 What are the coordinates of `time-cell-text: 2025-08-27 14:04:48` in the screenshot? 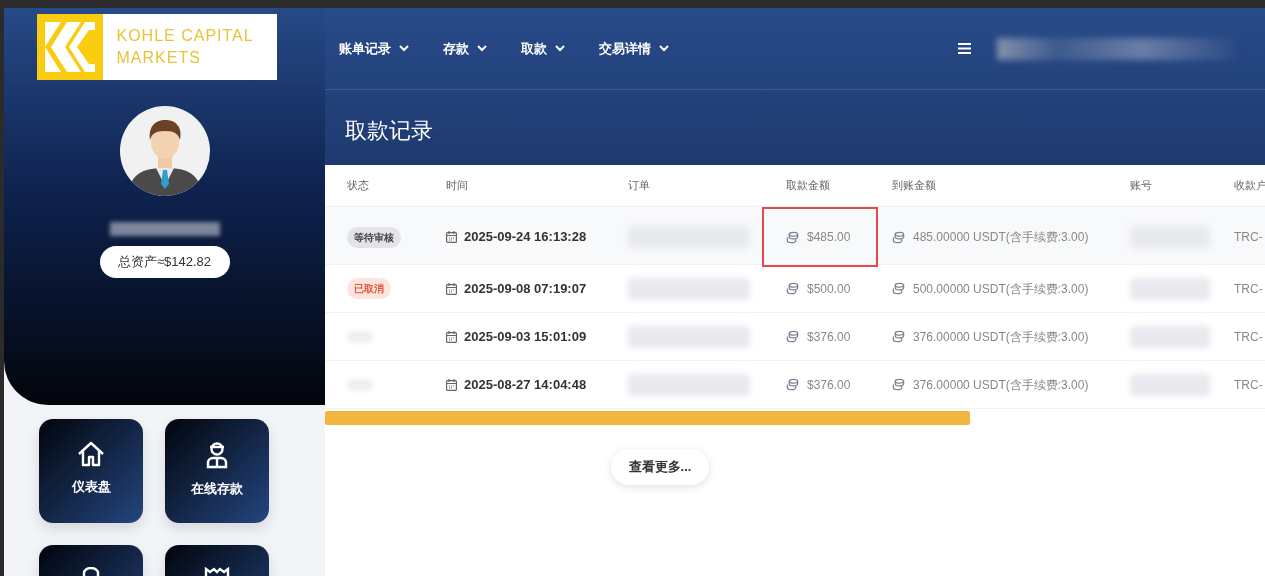 It's located at (525, 384).